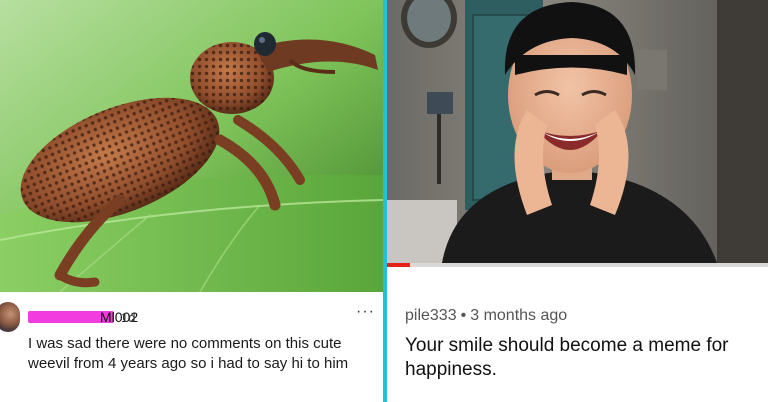 Image resolution: width=768 pixels, height=402 pixels. What do you see at coordinates (365, 312) in the screenshot?
I see `more-horizontal-icon: ···` at bounding box center [365, 312].